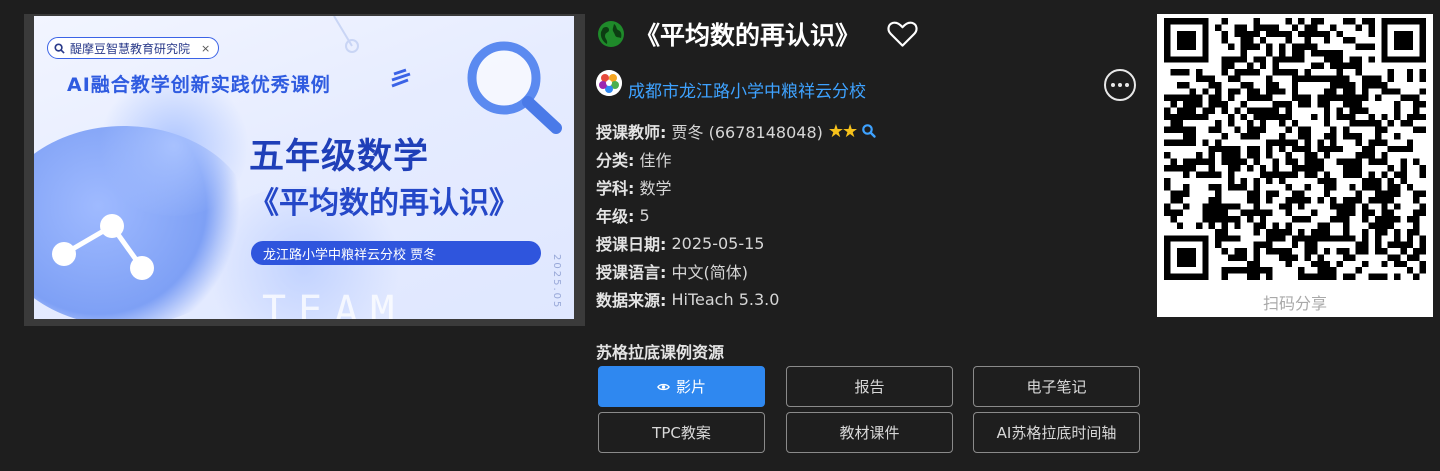 The width and height of the screenshot is (1440, 471). Describe the element at coordinates (748, 35) in the screenshot. I see `lesson-title: 《平均数的再认识》` at that location.